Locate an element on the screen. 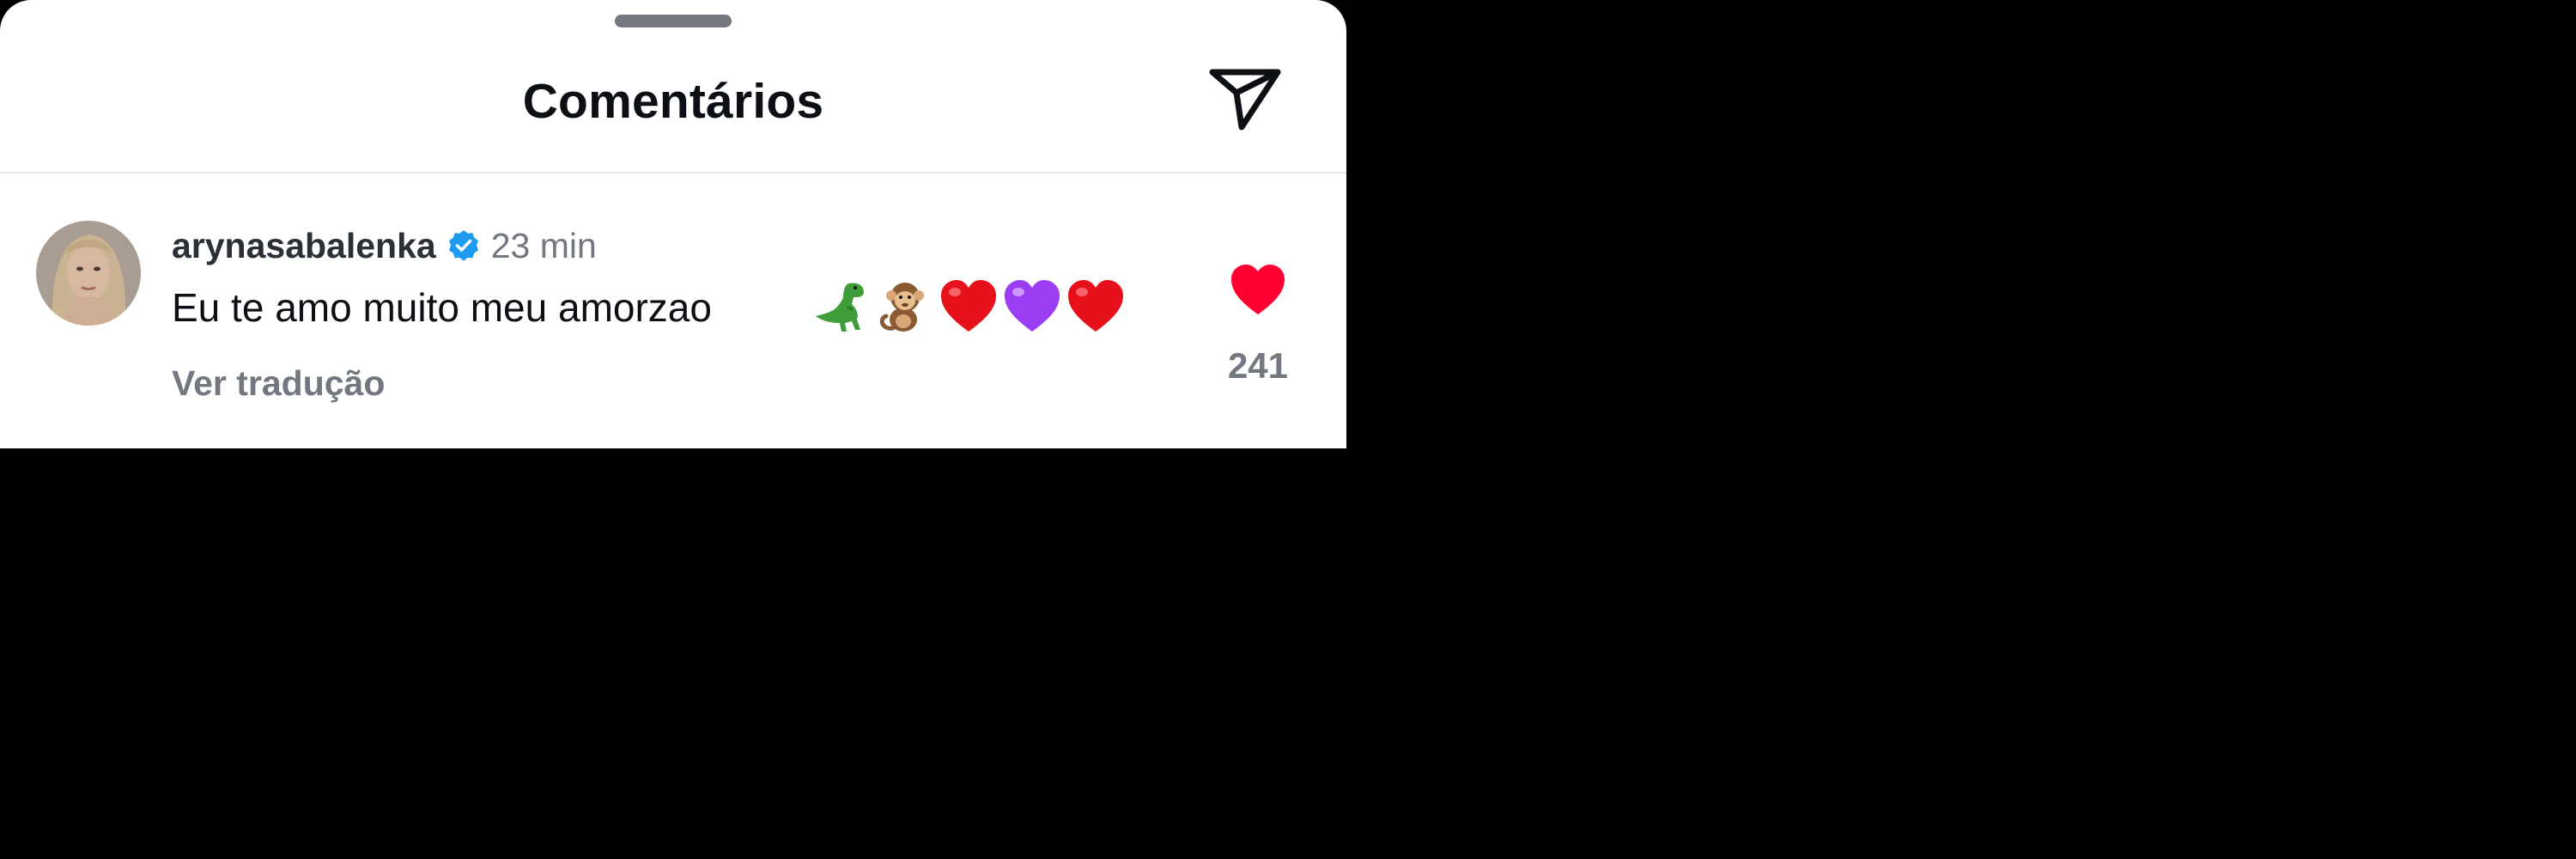 This screenshot has width=2576, height=859. comment-timestamp: 23 min is located at coordinates (543, 245).